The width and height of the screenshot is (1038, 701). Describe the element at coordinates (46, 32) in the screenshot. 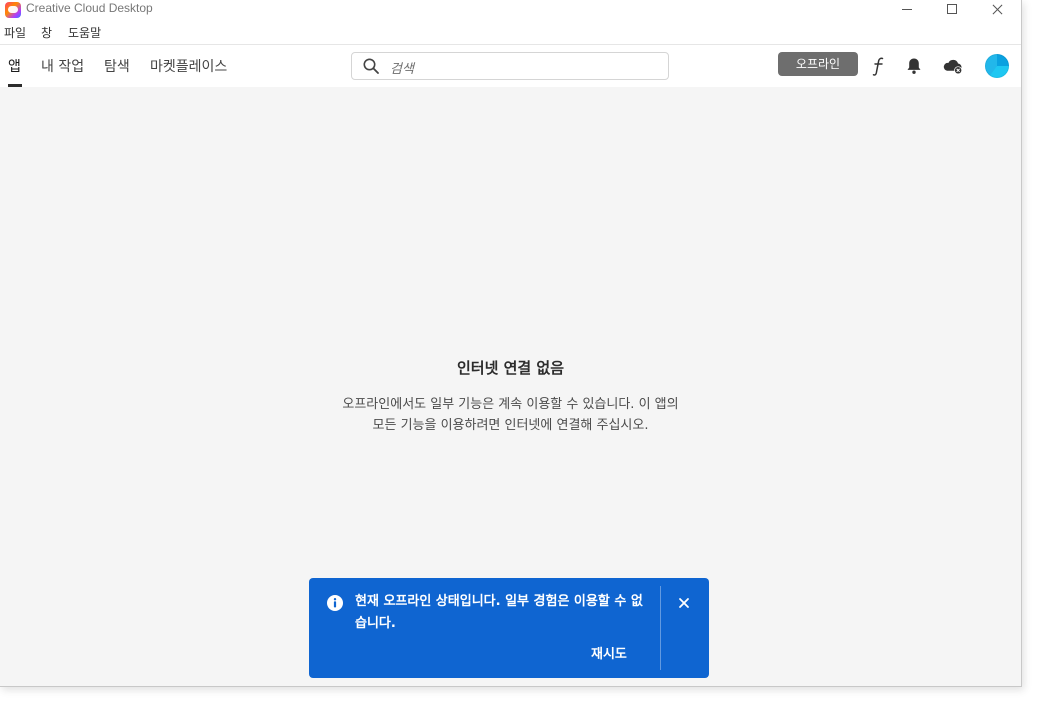

I see `menu-window: 창` at that location.